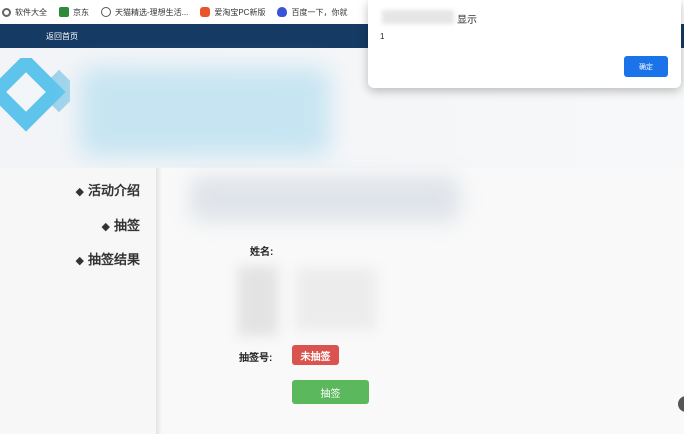 The height and width of the screenshot is (434, 684). Describe the element at coordinates (81, 12) in the screenshot. I see `bookmark-label: 京东` at that location.